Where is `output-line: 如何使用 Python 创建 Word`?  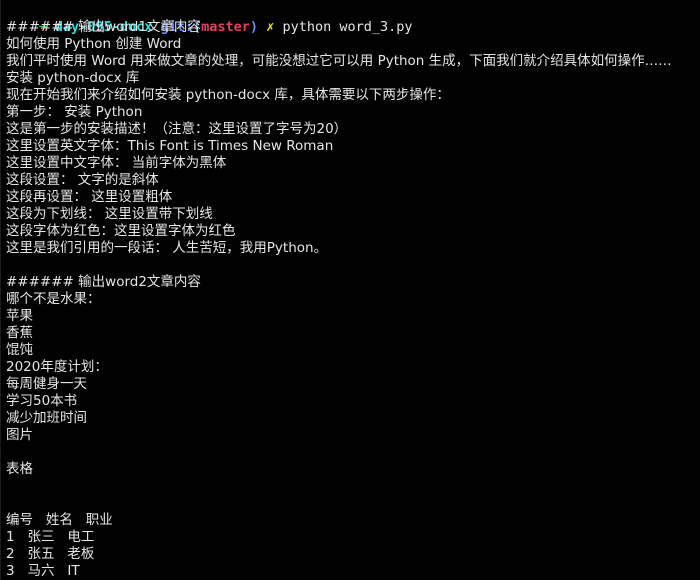
output-line: 如何使用 Python 创建 Word is located at coordinates (94, 44).